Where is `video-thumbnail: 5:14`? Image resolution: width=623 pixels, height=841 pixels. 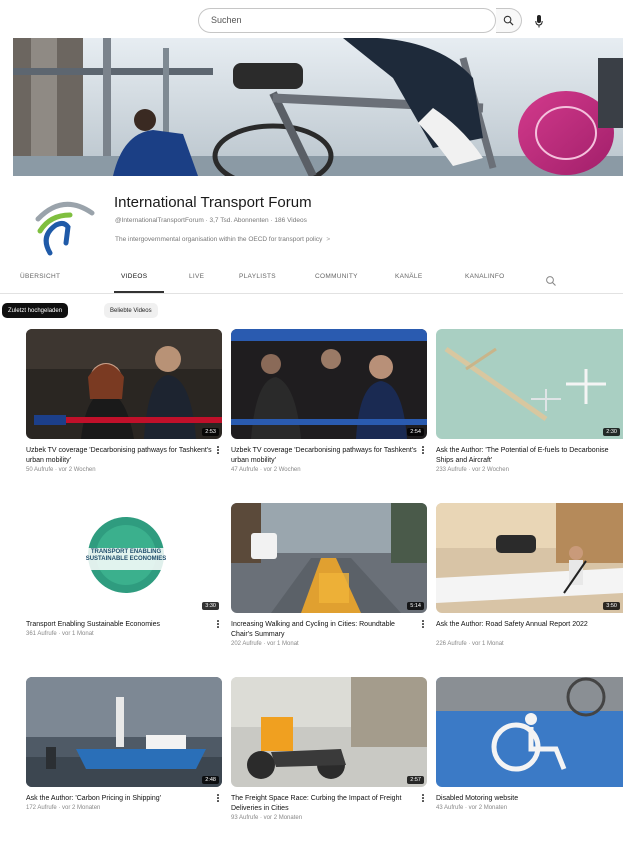
video-thumbnail: 5:14 is located at coordinates (329, 558).